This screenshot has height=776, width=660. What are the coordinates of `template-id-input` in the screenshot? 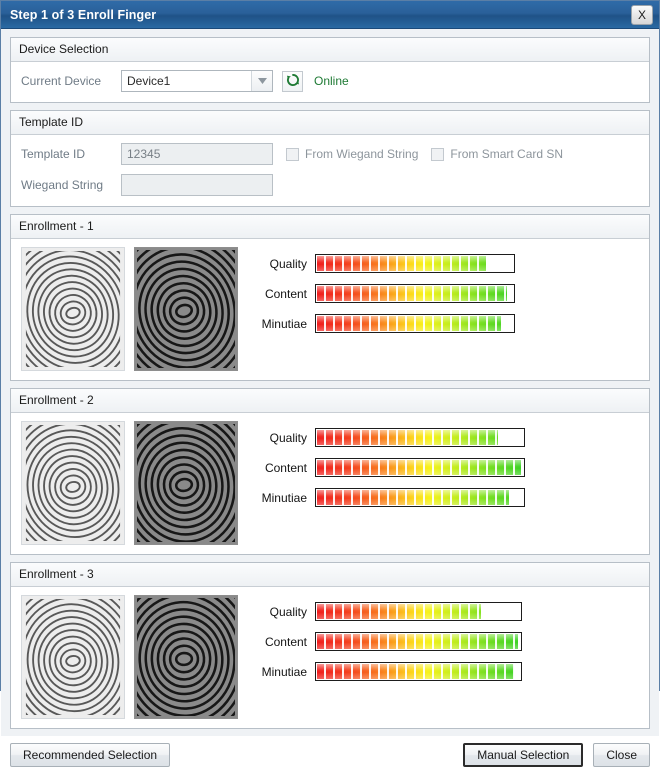 It's located at (197, 154).